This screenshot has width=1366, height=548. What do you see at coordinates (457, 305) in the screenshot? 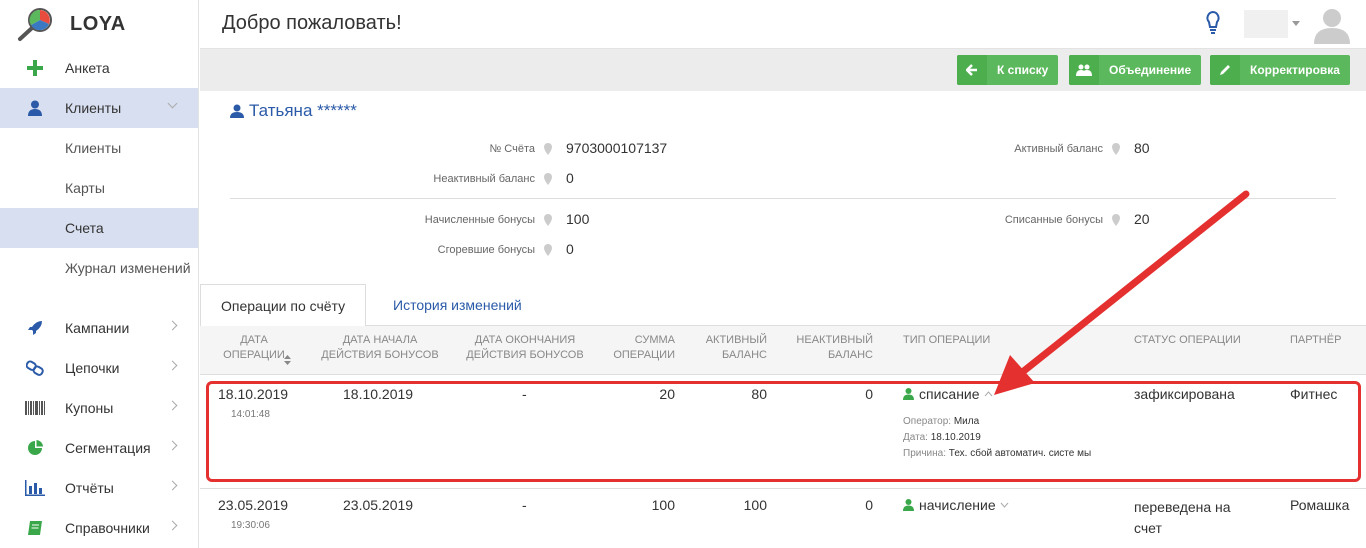
I see `tab-history: История изменений` at bounding box center [457, 305].